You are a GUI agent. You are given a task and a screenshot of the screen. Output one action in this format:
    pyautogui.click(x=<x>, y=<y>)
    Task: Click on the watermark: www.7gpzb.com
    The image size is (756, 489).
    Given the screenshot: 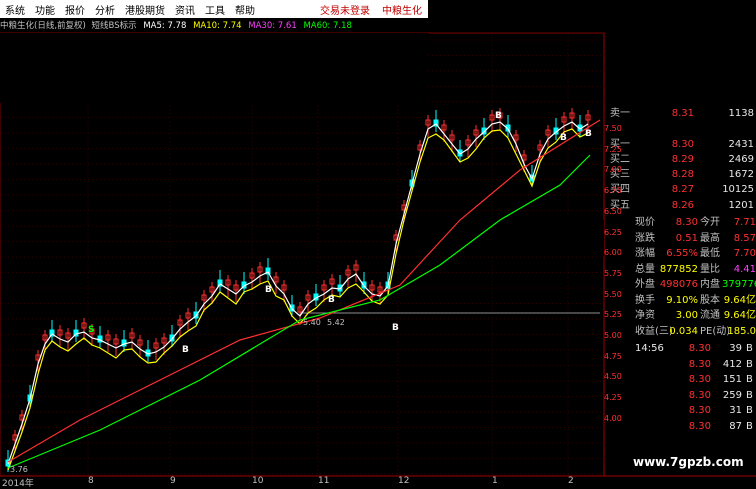 What is the action you would take?
    pyautogui.click(x=688, y=462)
    